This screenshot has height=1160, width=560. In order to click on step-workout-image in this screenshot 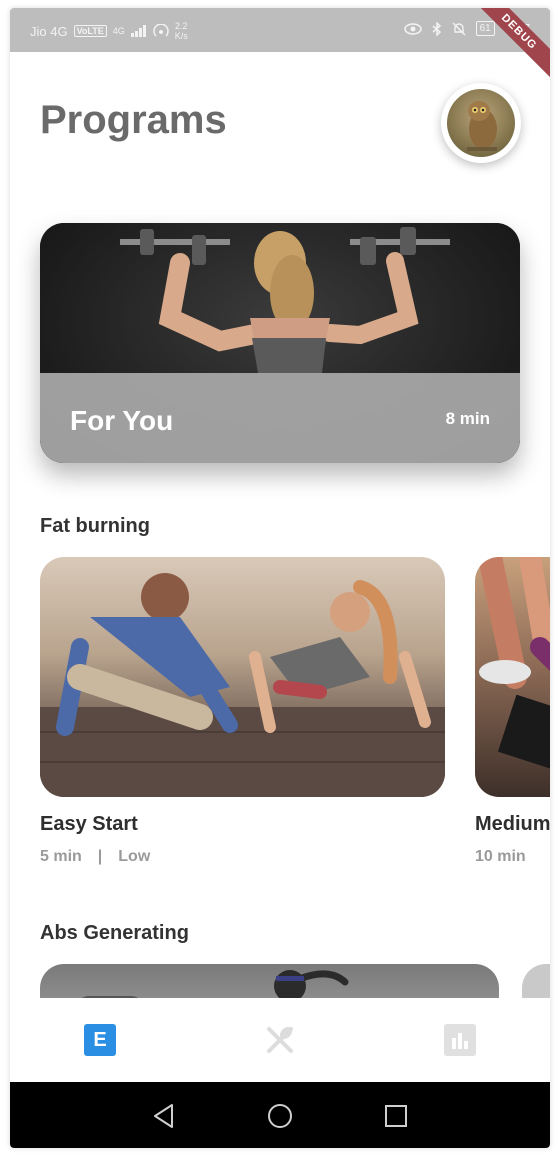, I will do `click(514, 668)`.